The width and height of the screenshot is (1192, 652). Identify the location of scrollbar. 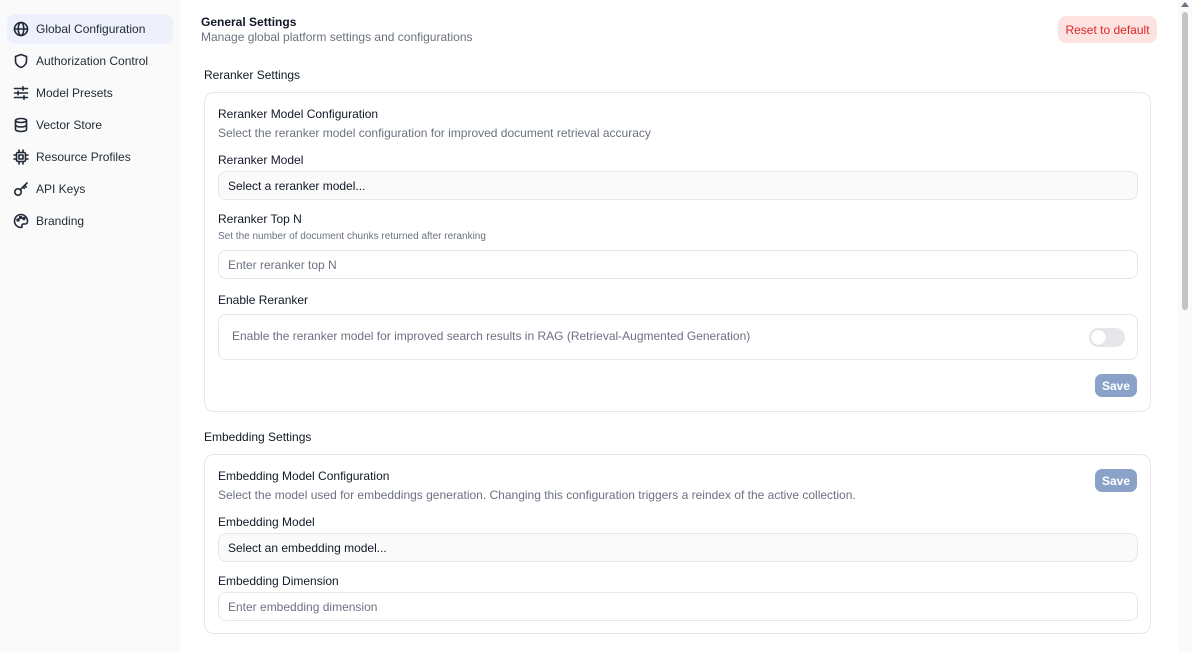
(1185, 326).